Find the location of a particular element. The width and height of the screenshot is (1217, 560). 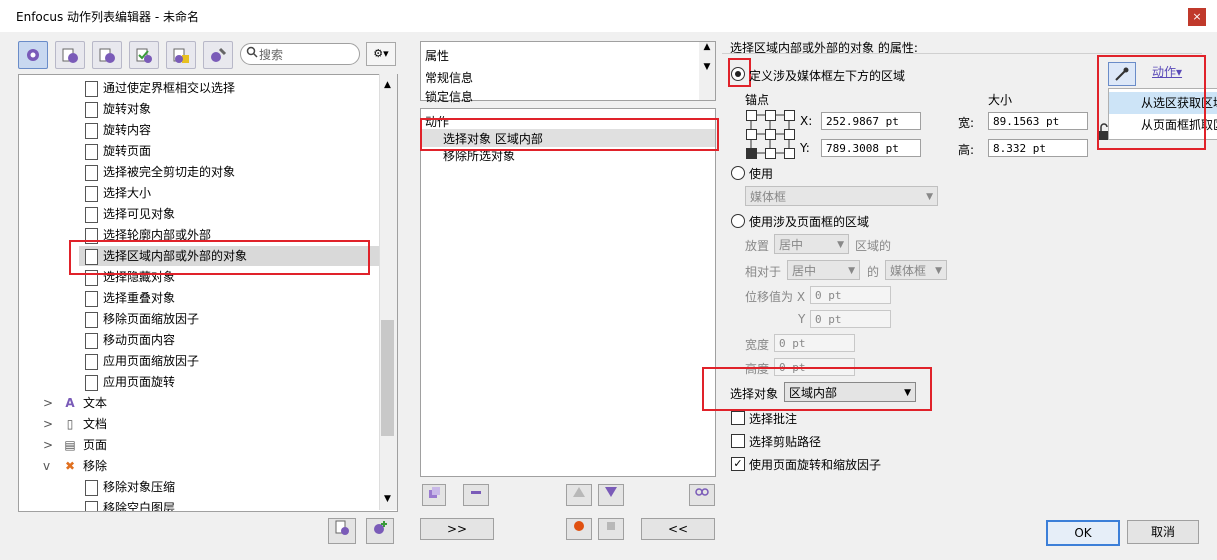

chevron-down-icon: v is located at coordinates (46, 466).